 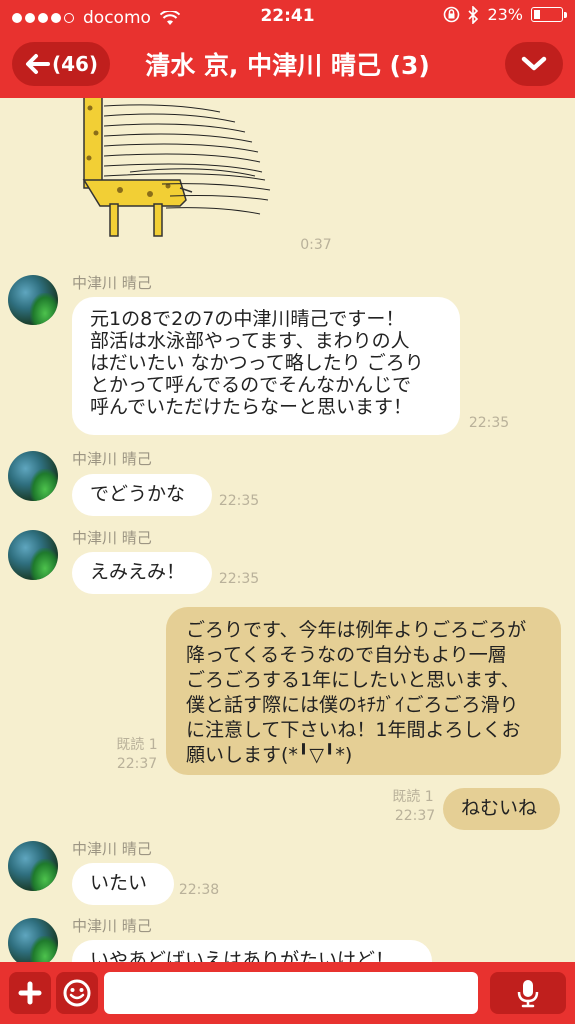 I want to click on chat-title: 清水 京, 中津川 晴己 (3), so click(x=287, y=65).